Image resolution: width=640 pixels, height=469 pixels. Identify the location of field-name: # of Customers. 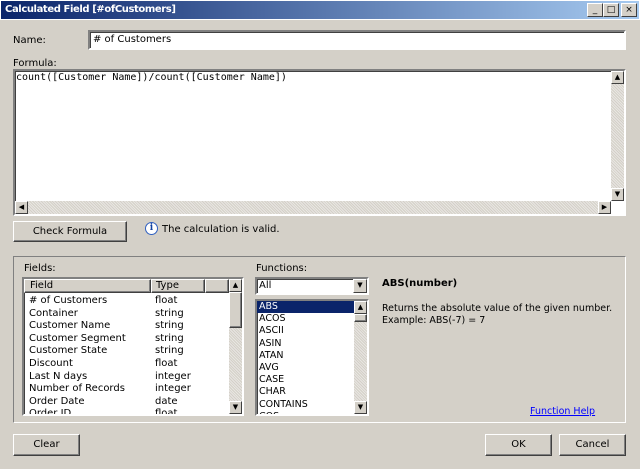
(68, 300).